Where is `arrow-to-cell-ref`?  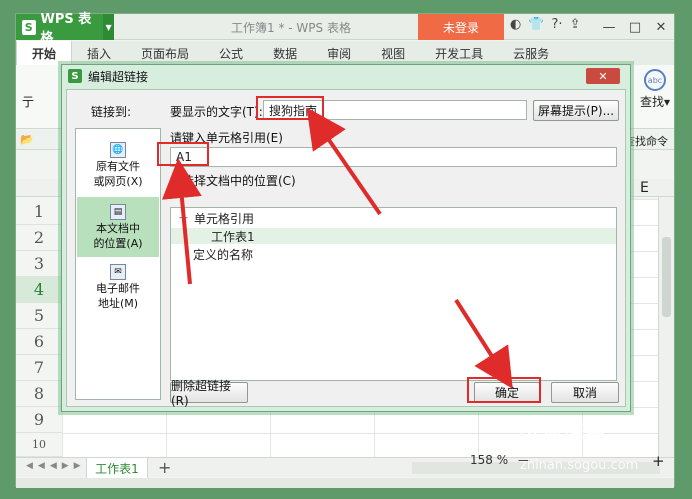
arrow-to-cell-ref is located at coordinates (181, 221).